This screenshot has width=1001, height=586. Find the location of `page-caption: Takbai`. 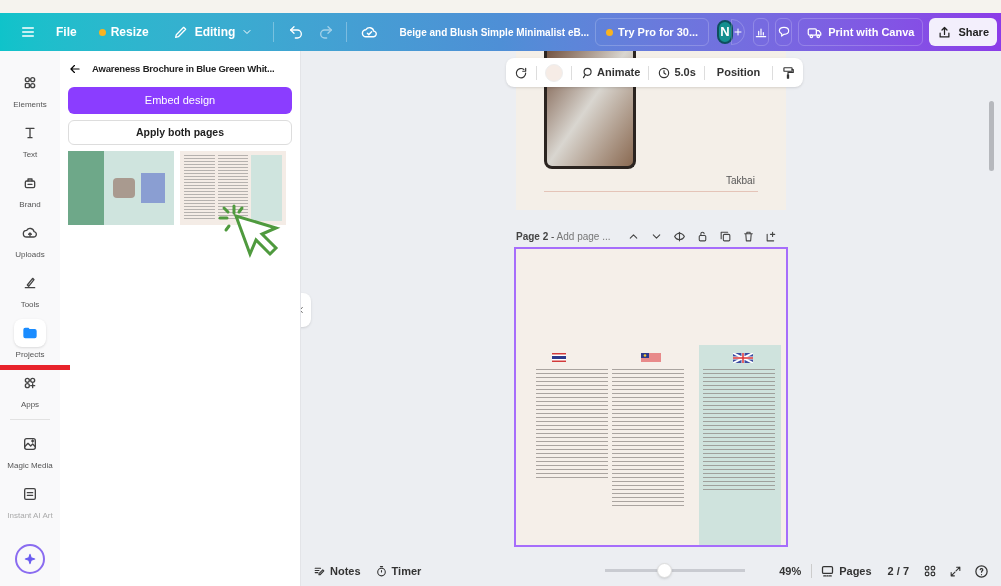

page-caption: Takbai is located at coordinates (740, 181).